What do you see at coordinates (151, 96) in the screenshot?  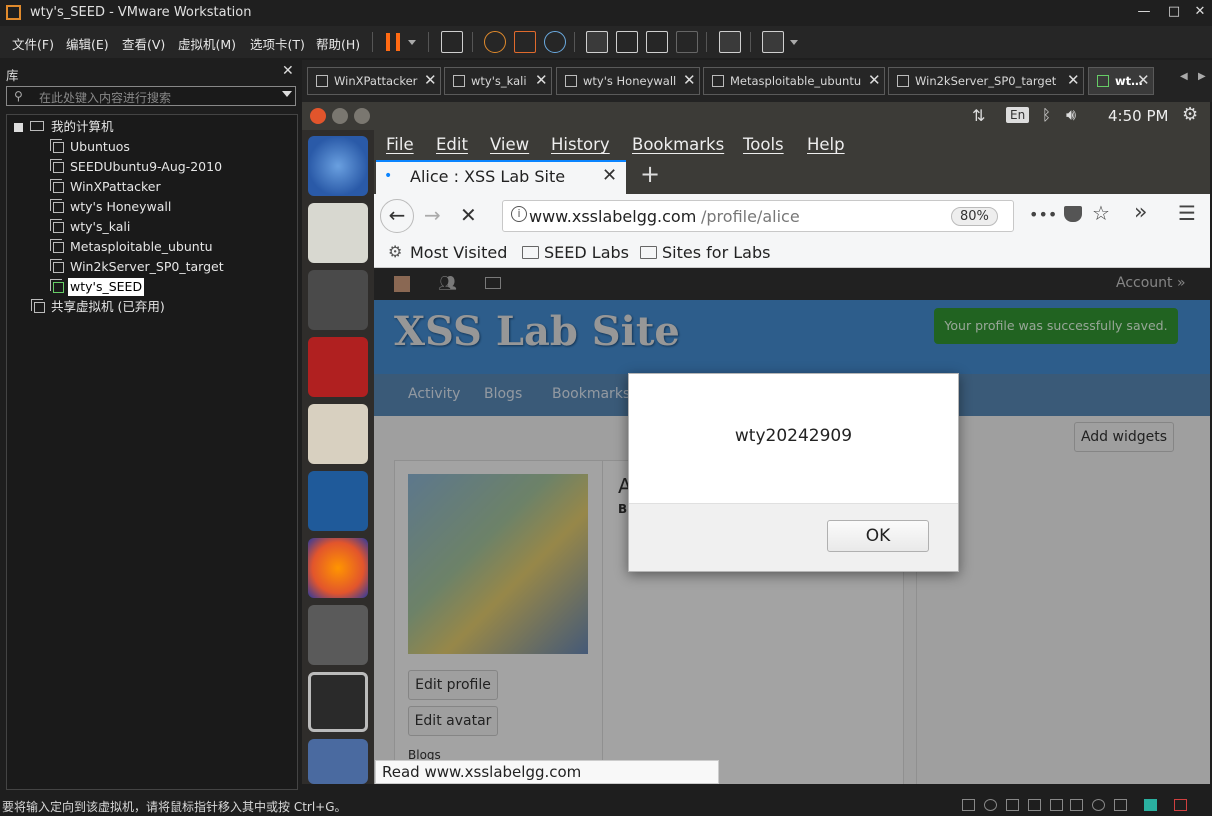 I see `library-search-input: 在此处键入内容进行搜索` at bounding box center [151, 96].